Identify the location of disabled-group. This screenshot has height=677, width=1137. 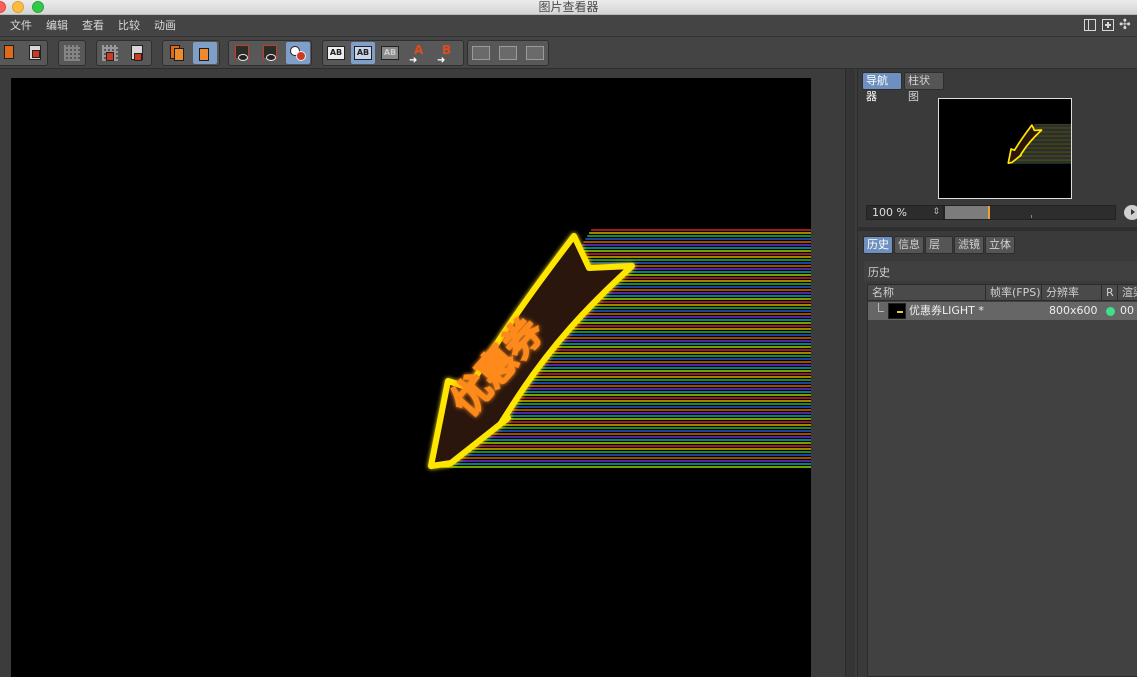
(508, 53).